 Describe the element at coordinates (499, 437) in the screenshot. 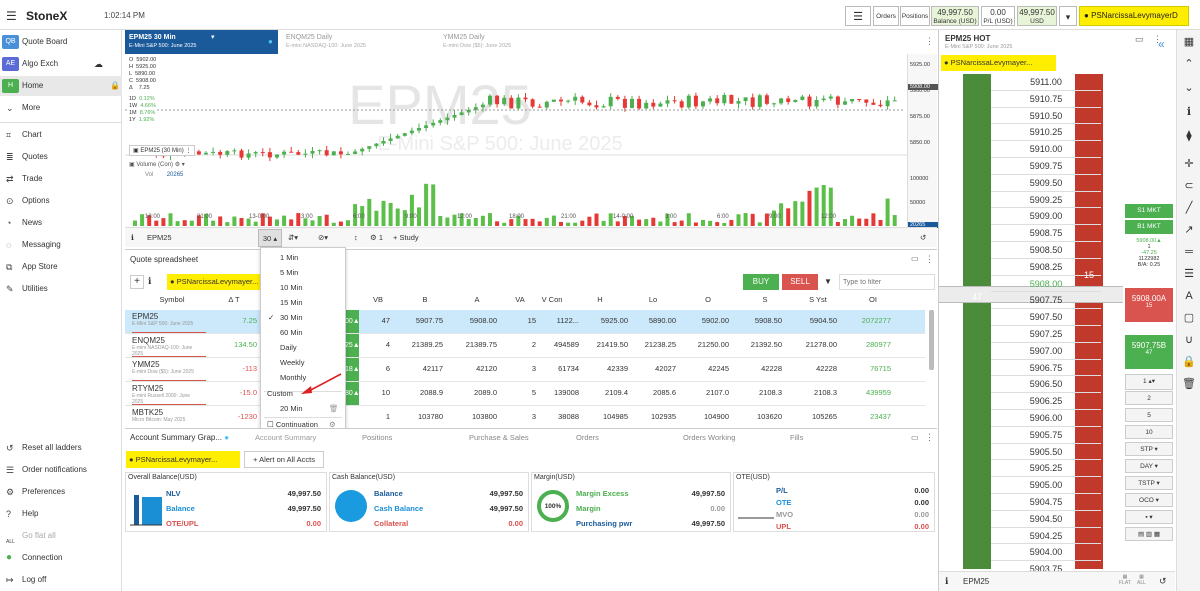

I see `tab-purchase-sales: Purchase & Sales` at that location.